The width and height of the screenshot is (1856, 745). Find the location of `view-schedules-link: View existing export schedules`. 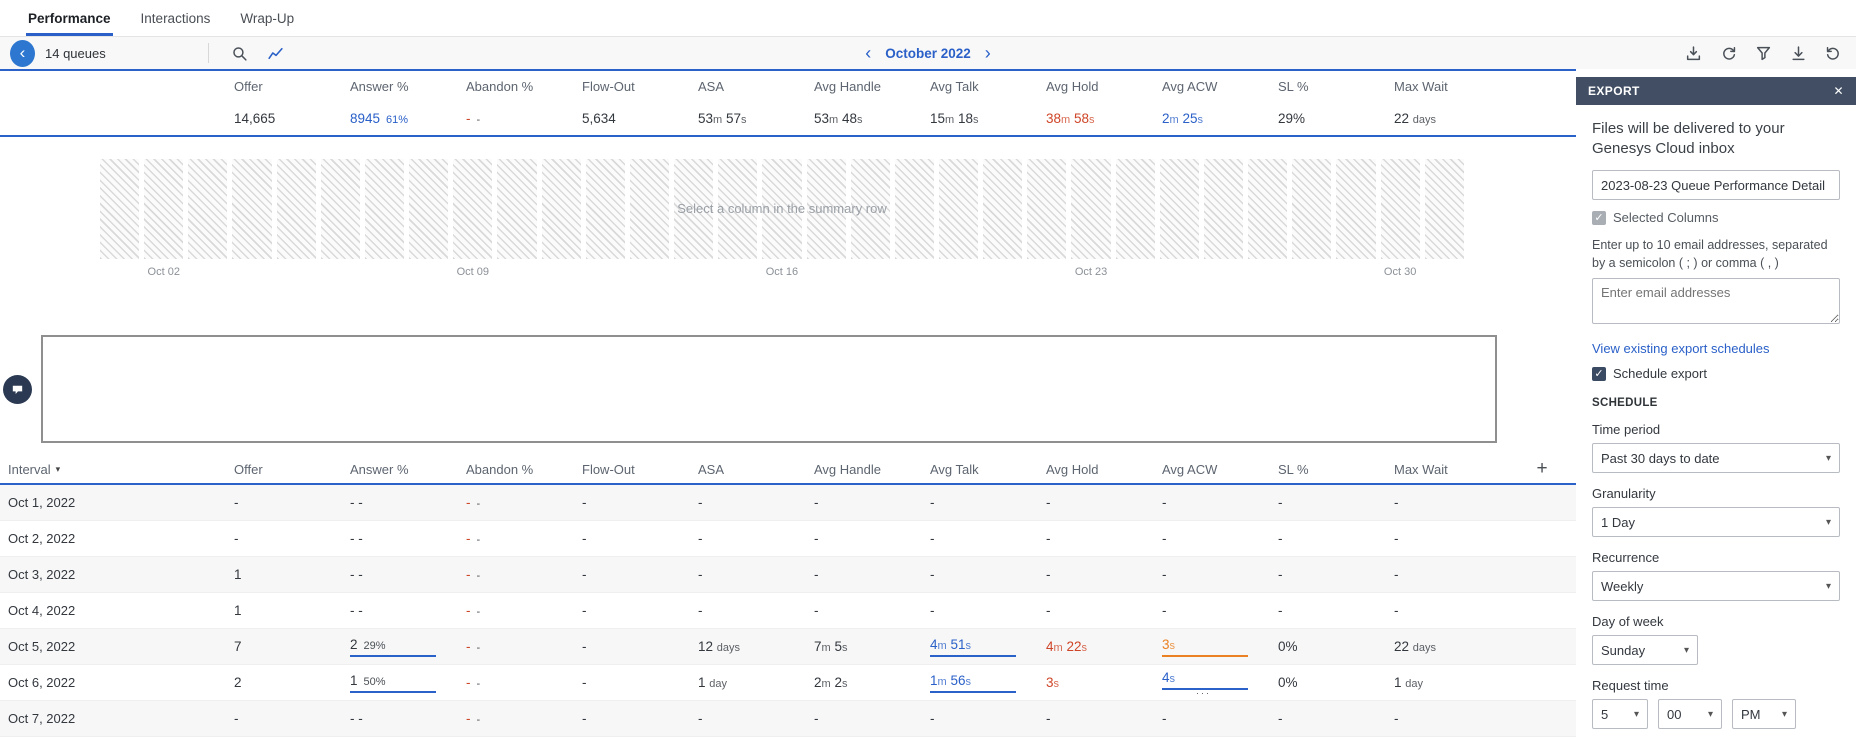

view-schedules-link: View existing export schedules is located at coordinates (1716, 348).